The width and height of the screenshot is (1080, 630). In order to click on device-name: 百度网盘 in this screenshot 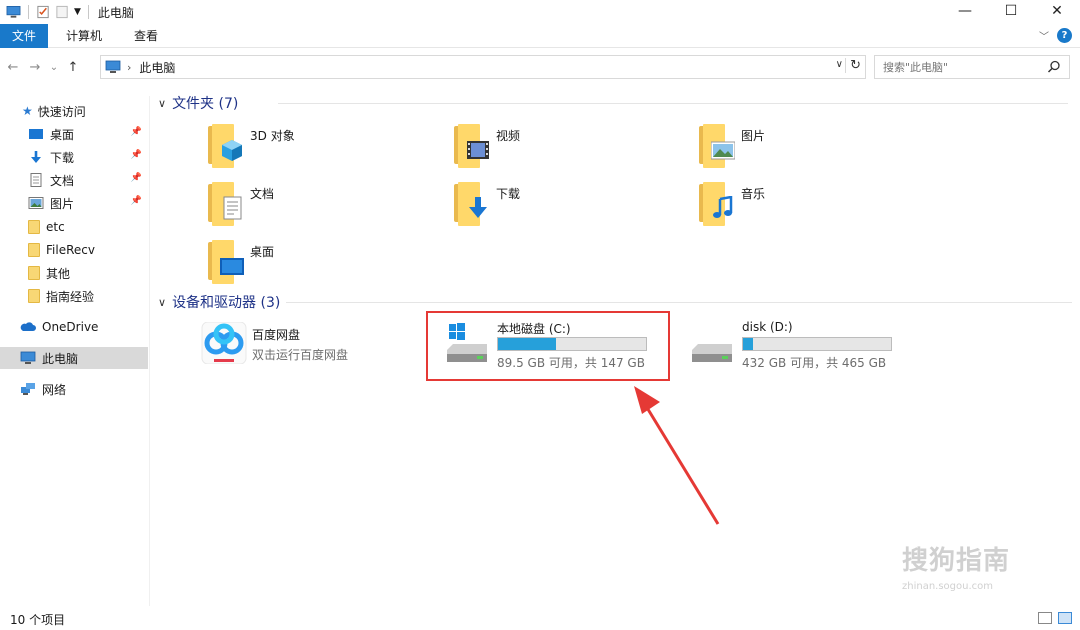, I will do `click(276, 335)`.